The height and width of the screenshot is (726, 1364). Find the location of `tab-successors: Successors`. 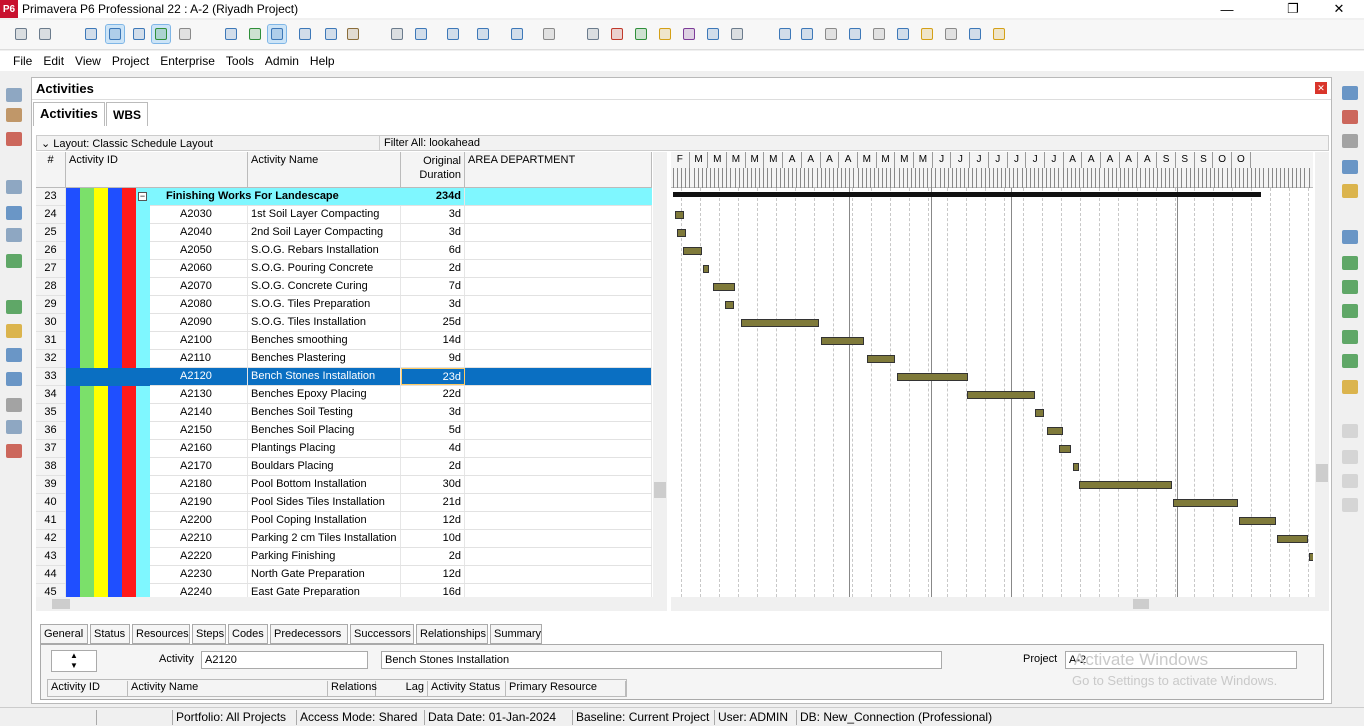

tab-successors: Successors is located at coordinates (382, 634).